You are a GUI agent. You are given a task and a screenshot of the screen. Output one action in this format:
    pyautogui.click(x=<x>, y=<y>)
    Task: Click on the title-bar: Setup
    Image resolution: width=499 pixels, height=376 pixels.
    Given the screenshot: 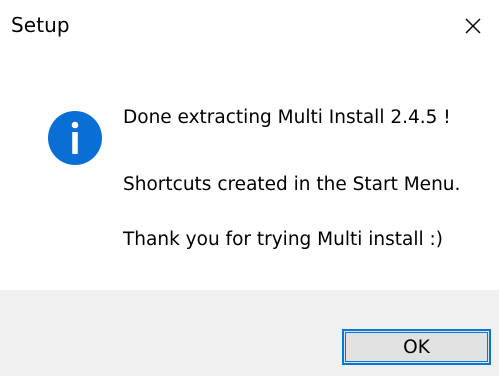 What is the action you would take?
    pyautogui.click(x=249, y=26)
    